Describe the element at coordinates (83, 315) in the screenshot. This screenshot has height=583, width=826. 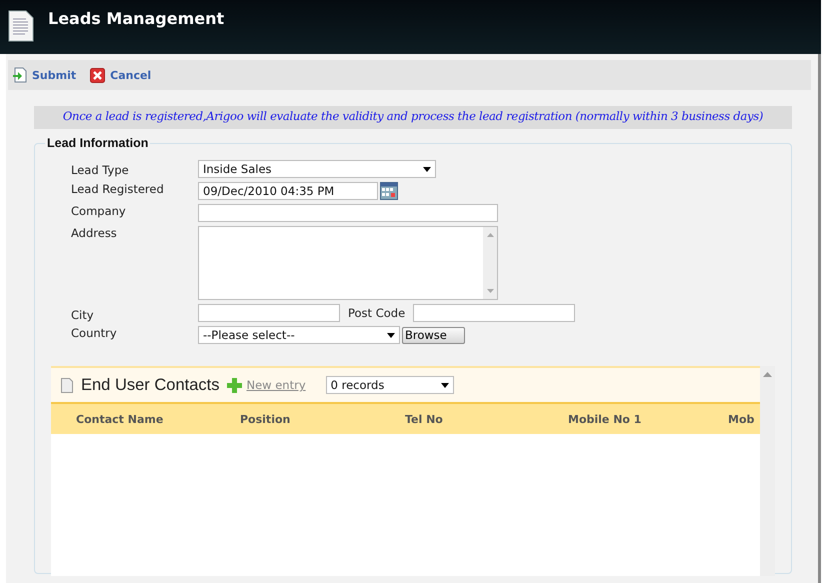
I see `field-label: City` at that location.